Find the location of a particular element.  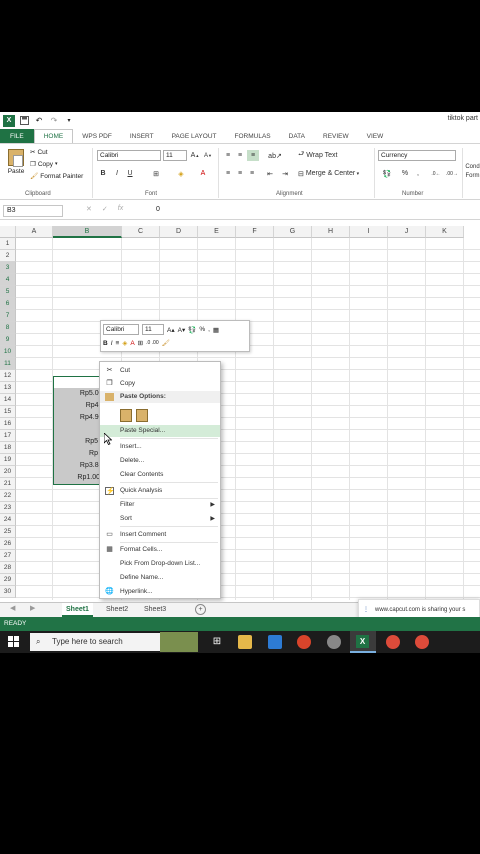

mini-size-select: 11 is located at coordinates (153, 329).